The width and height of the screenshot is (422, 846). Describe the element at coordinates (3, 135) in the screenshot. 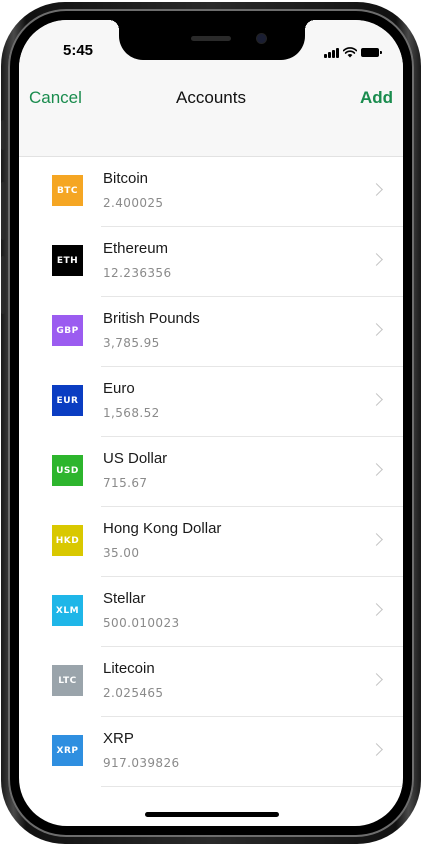

I see `mute-switch` at that location.